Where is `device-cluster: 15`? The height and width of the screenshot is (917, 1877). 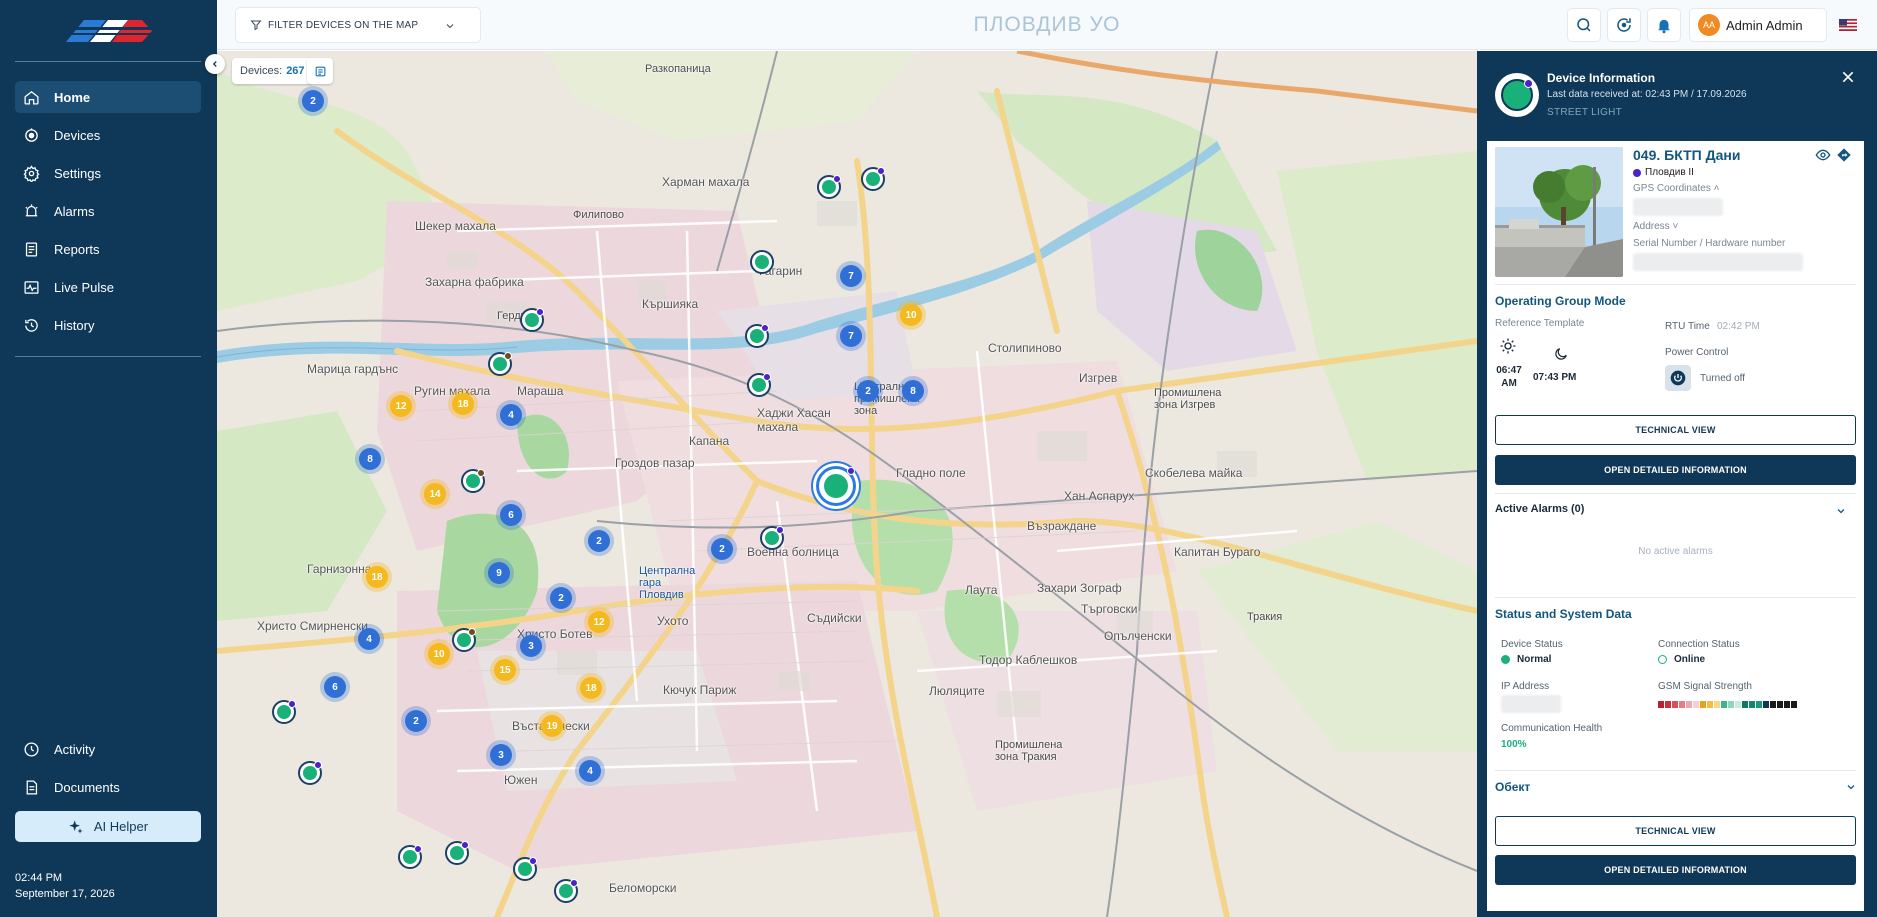 device-cluster: 15 is located at coordinates (505, 670).